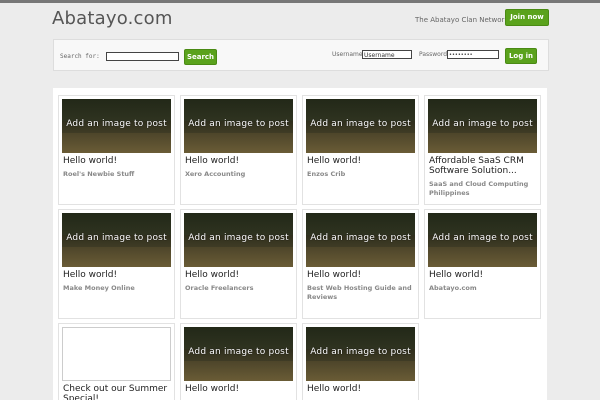  What do you see at coordinates (433, 54) in the screenshot?
I see `password-label: Password` at bounding box center [433, 54].